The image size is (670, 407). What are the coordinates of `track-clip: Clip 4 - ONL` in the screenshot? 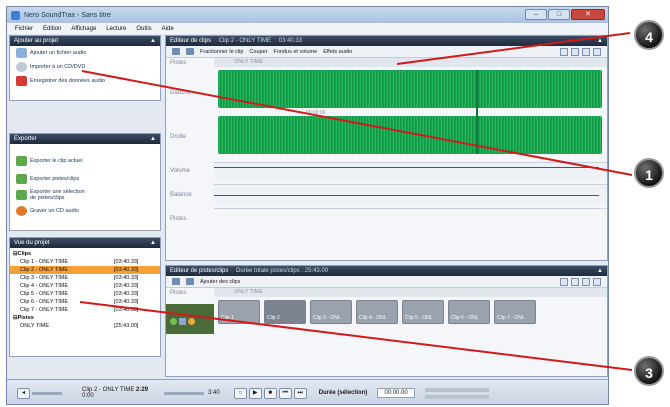 It's located at (377, 312).